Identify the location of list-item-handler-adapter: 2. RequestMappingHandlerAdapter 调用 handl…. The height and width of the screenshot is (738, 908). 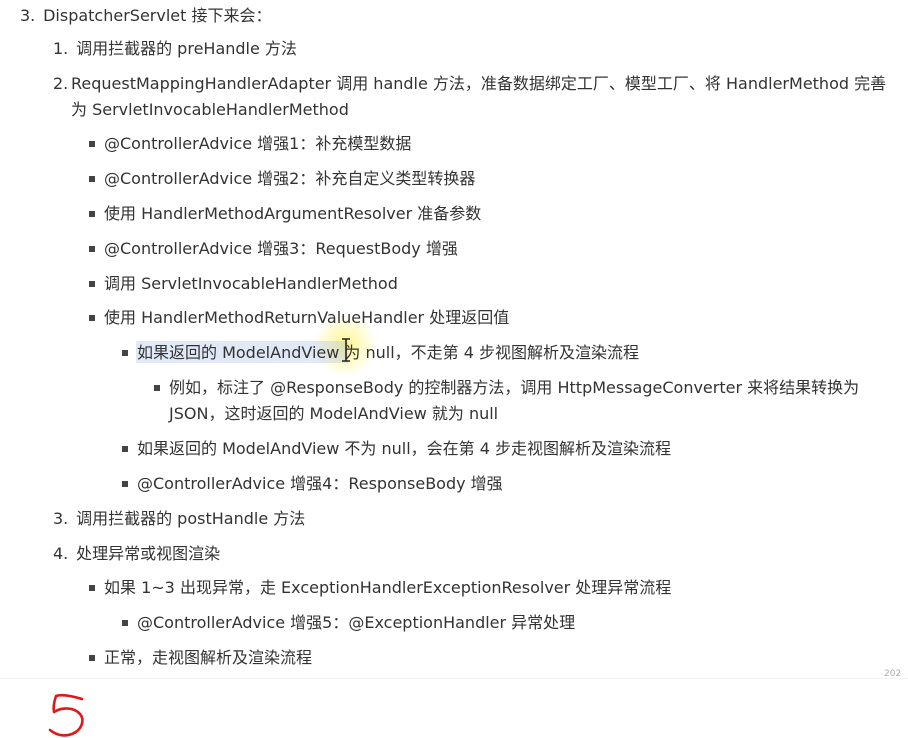
(469, 97).